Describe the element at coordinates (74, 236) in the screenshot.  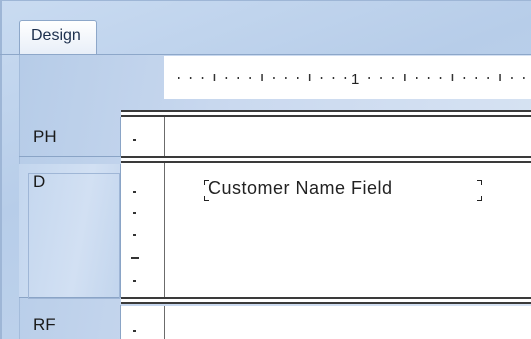
I see `detail-band-frame` at that location.